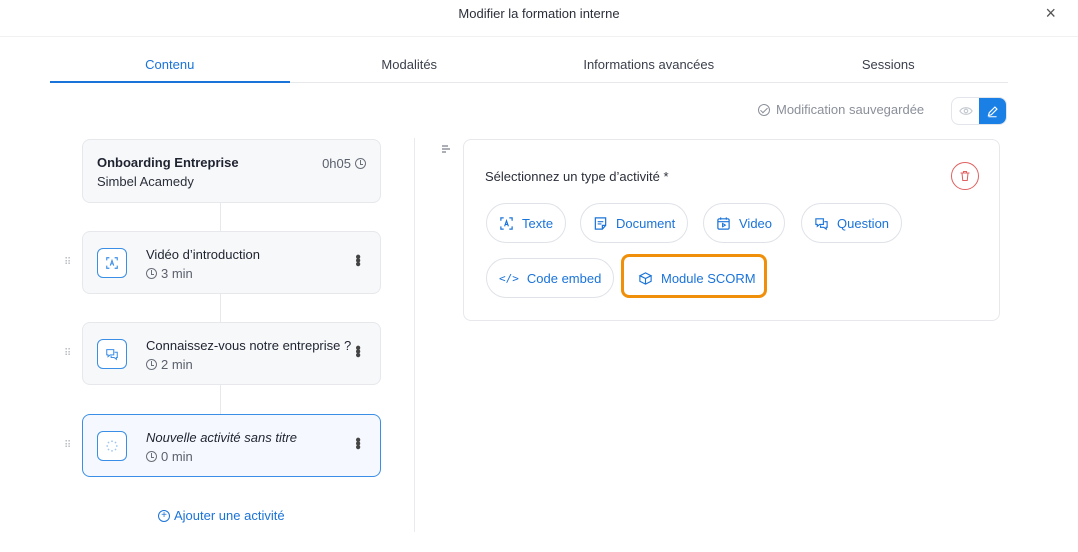 This screenshot has width=1078, height=552. I want to click on loading-icon, so click(112, 446).